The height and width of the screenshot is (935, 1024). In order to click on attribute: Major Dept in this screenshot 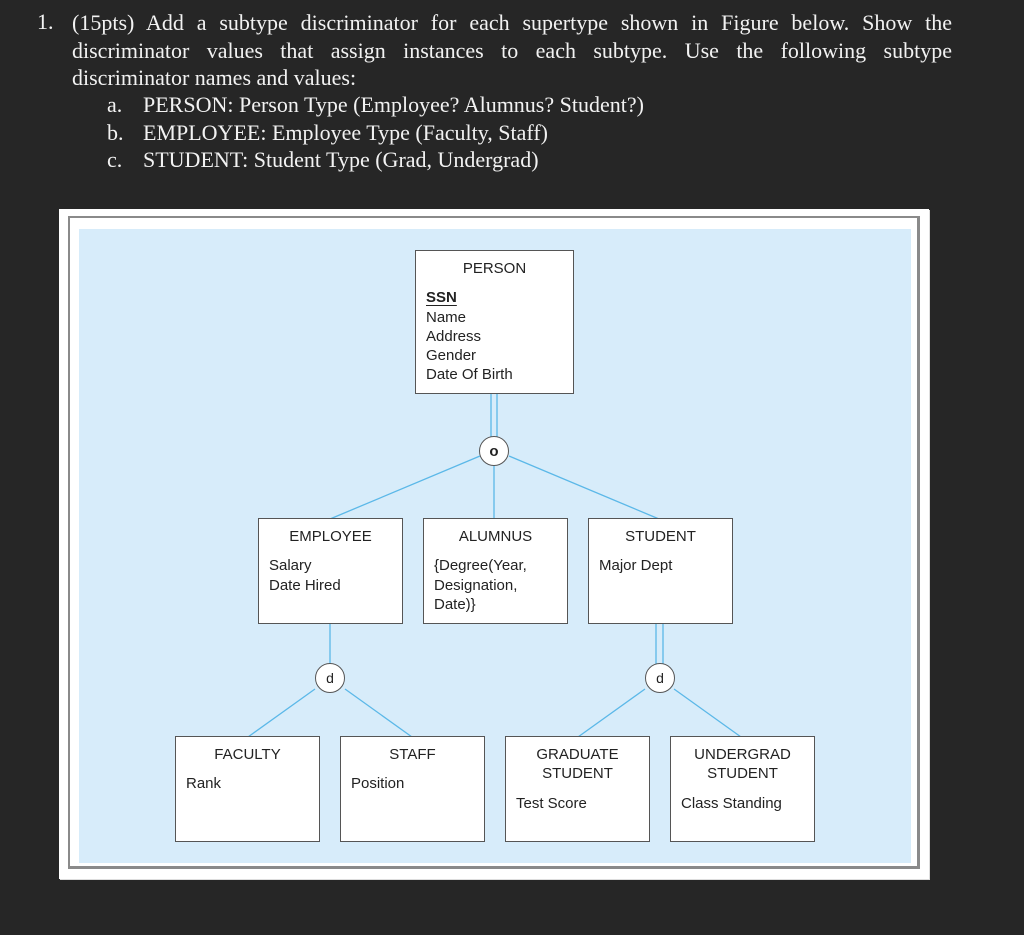, I will do `click(636, 566)`.